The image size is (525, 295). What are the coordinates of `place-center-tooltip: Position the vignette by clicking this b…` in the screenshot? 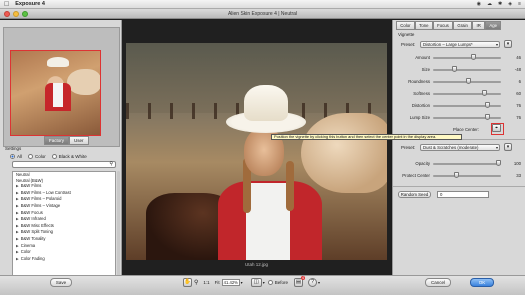 It's located at (366, 137).